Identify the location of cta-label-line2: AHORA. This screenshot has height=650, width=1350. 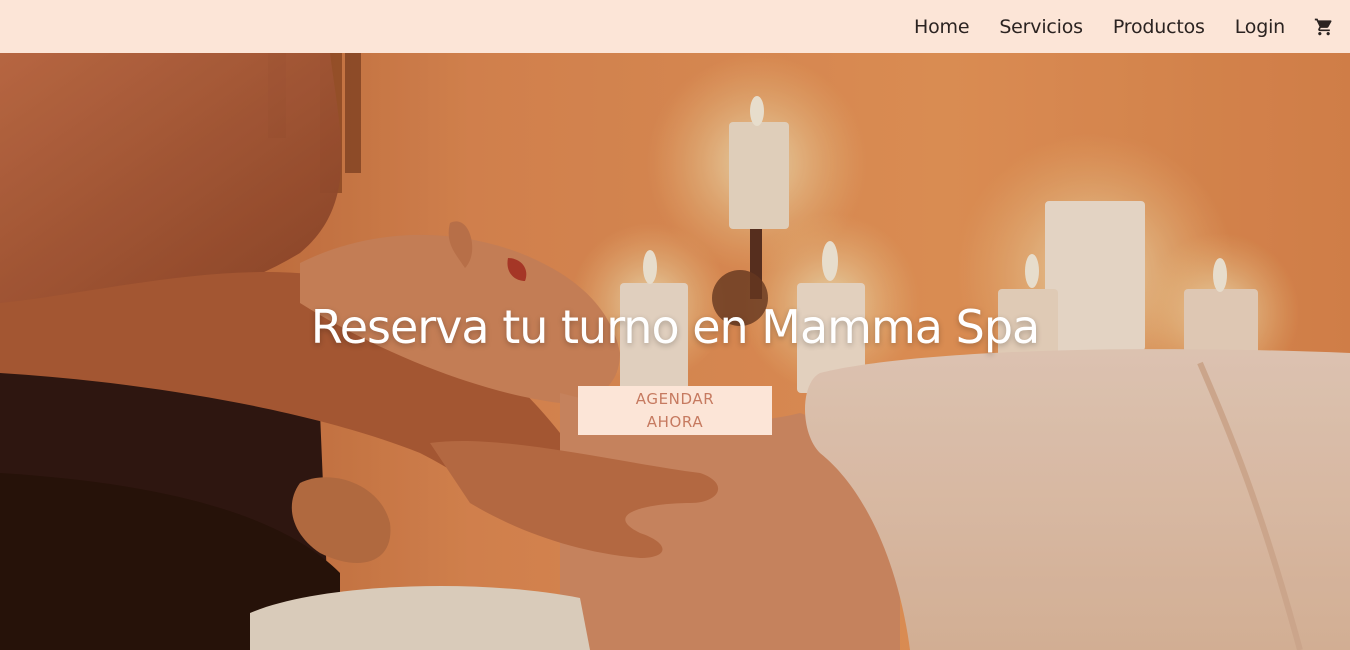
(675, 422).